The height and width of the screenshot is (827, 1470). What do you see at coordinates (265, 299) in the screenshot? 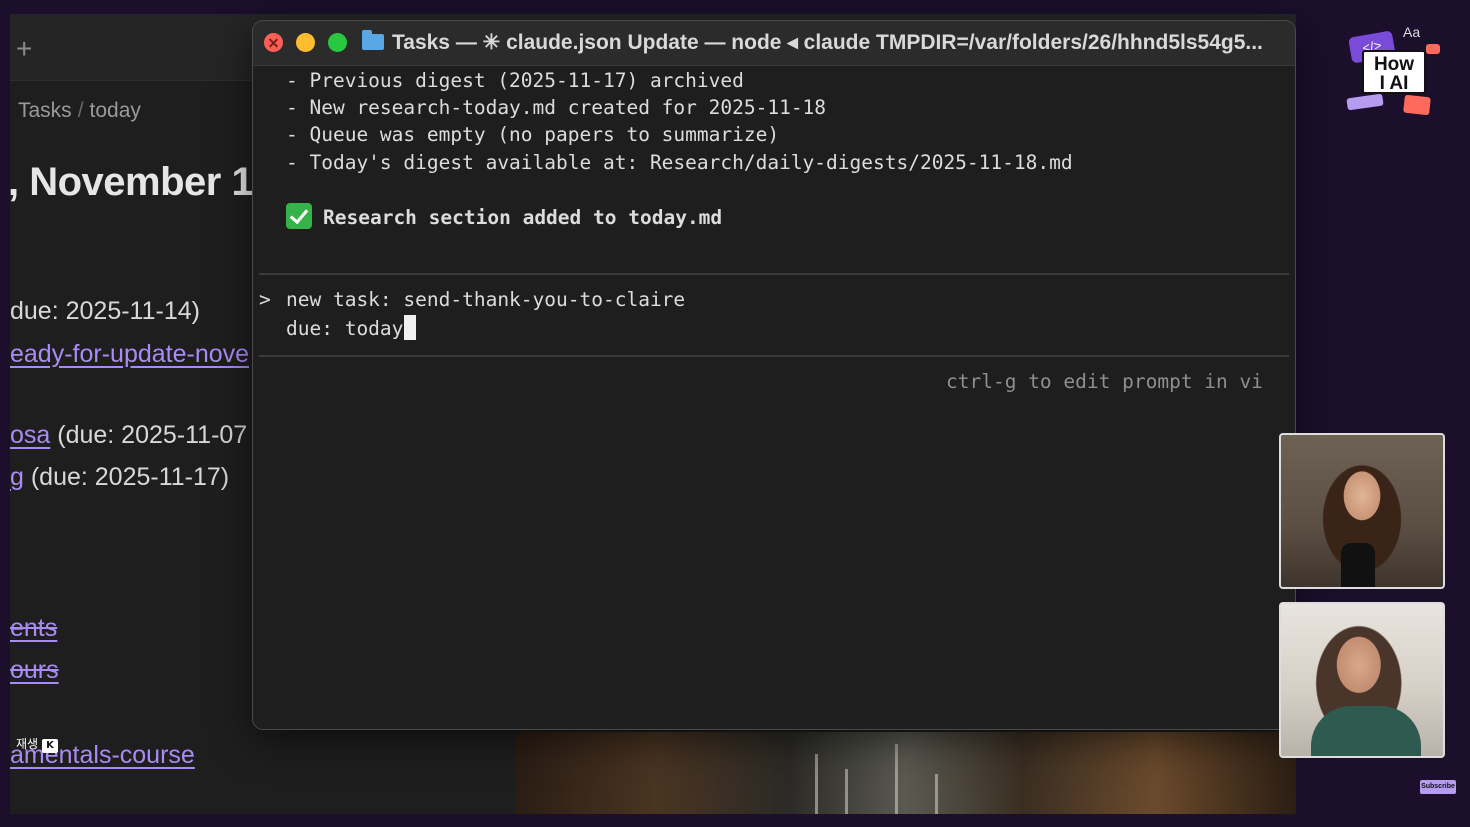
I see `prompt-chevron: >` at bounding box center [265, 299].